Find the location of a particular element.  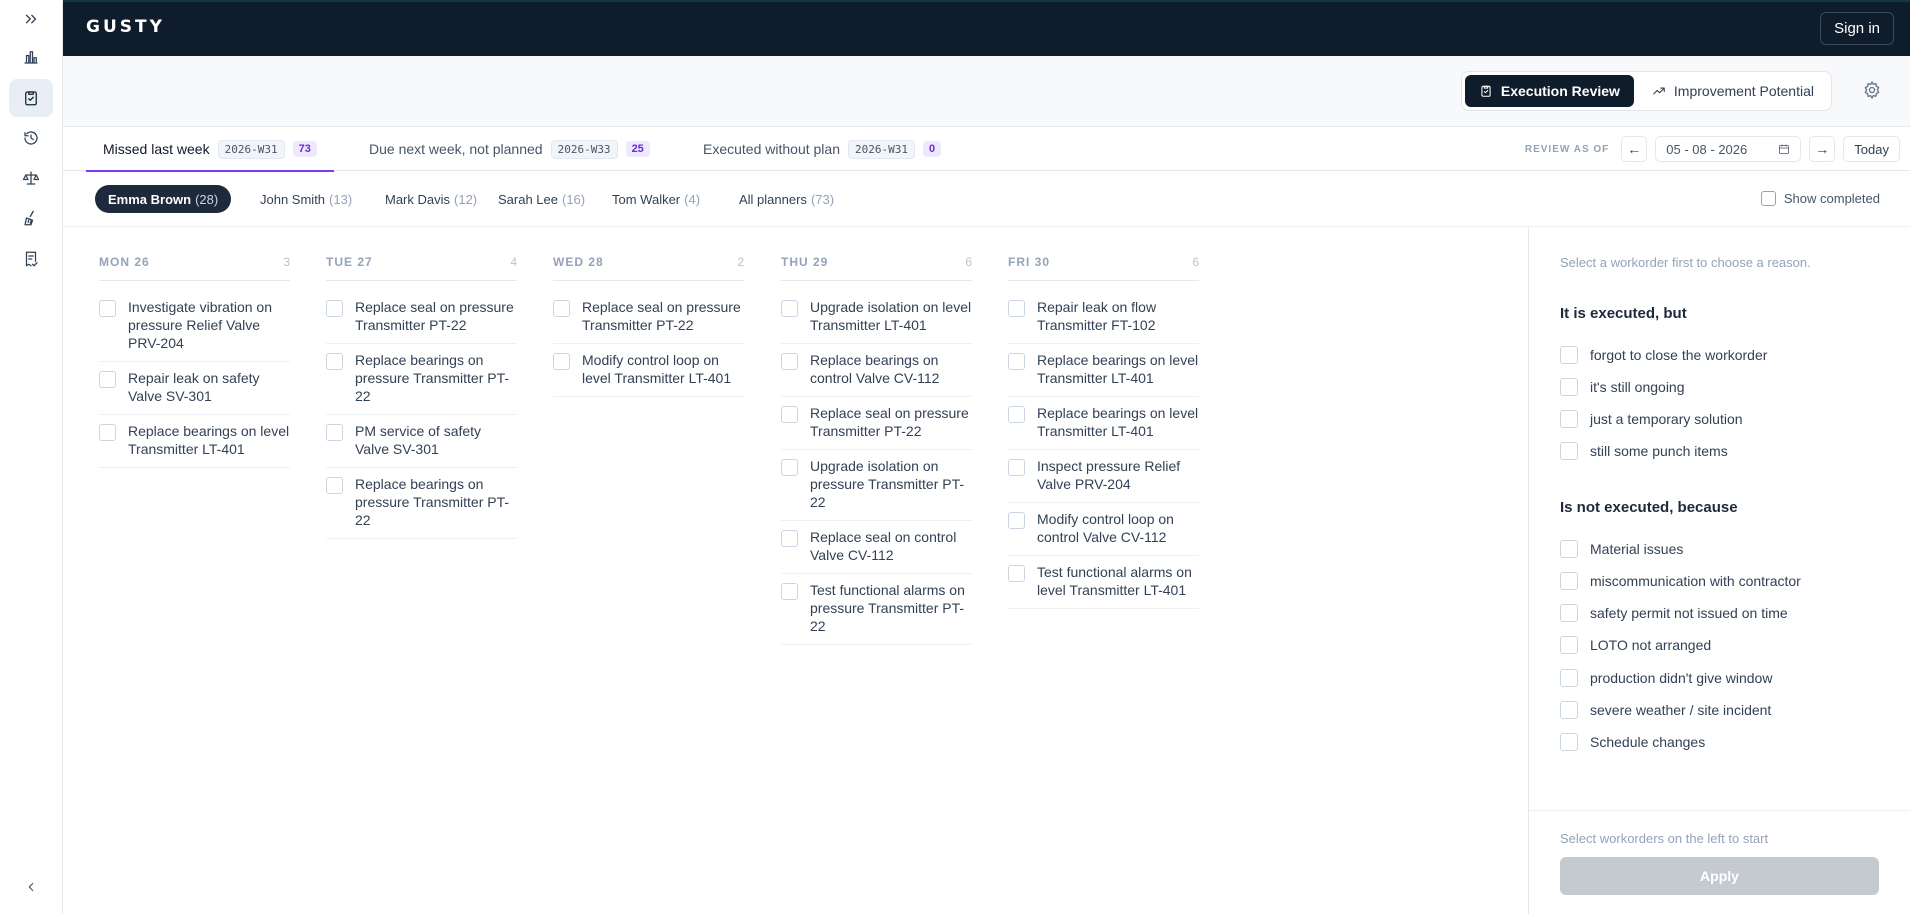

sign-in-button: Sign in is located at coordinates (1857, 28).